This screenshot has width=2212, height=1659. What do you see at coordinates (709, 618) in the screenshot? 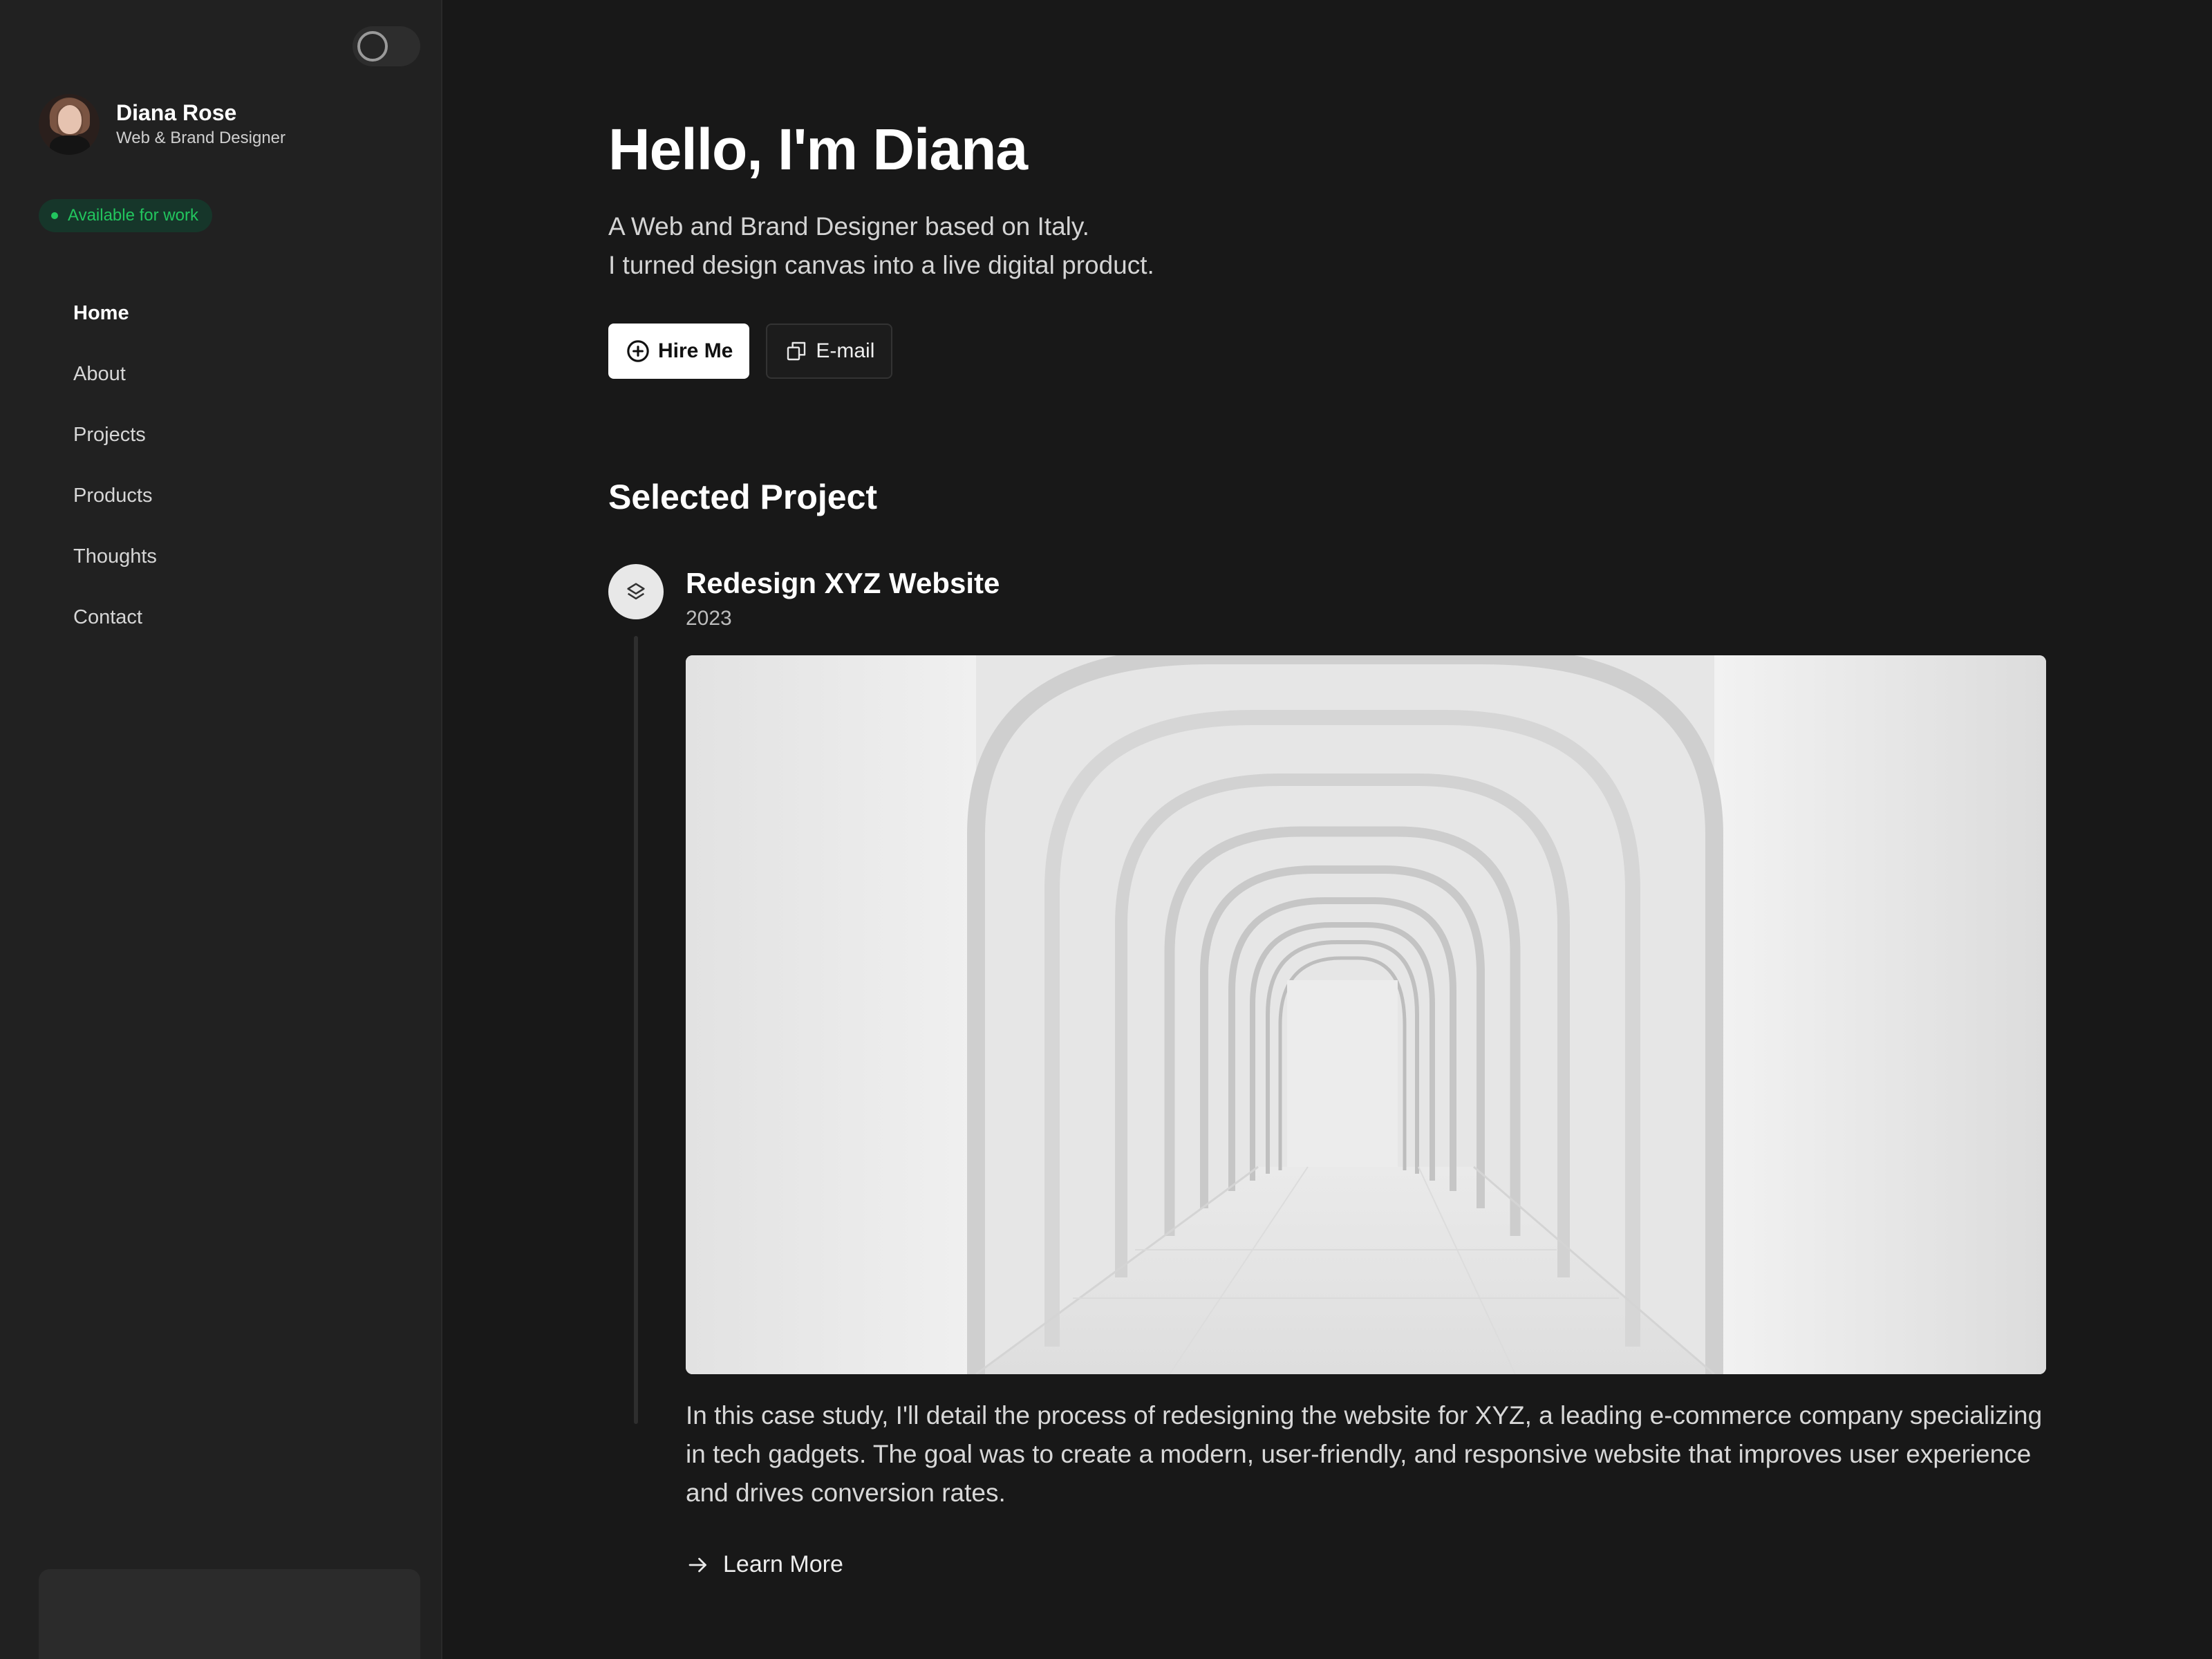
I see `project-year: 2023` at bounding box center [709, 618].